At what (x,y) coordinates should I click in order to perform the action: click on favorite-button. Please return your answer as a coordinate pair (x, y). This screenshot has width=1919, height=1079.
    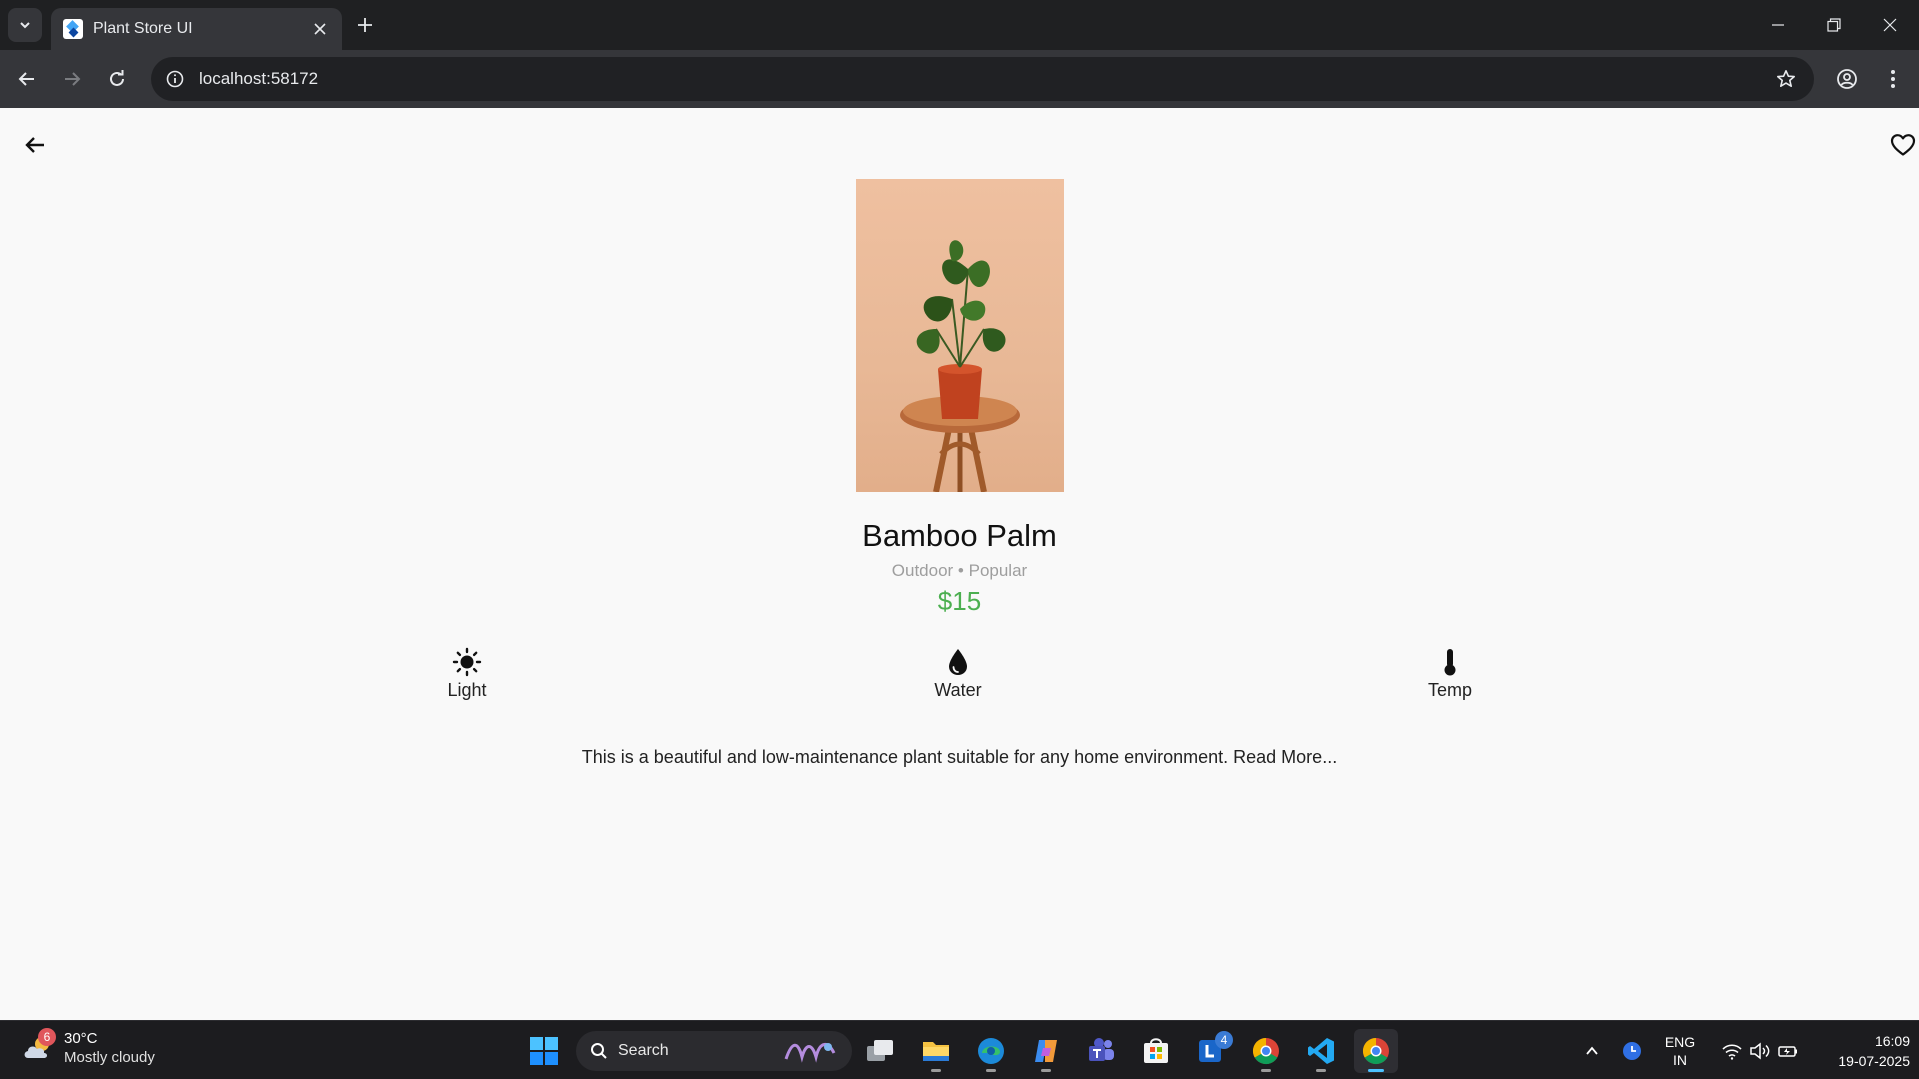
    Looking at the image, I should click on (1902, 145).